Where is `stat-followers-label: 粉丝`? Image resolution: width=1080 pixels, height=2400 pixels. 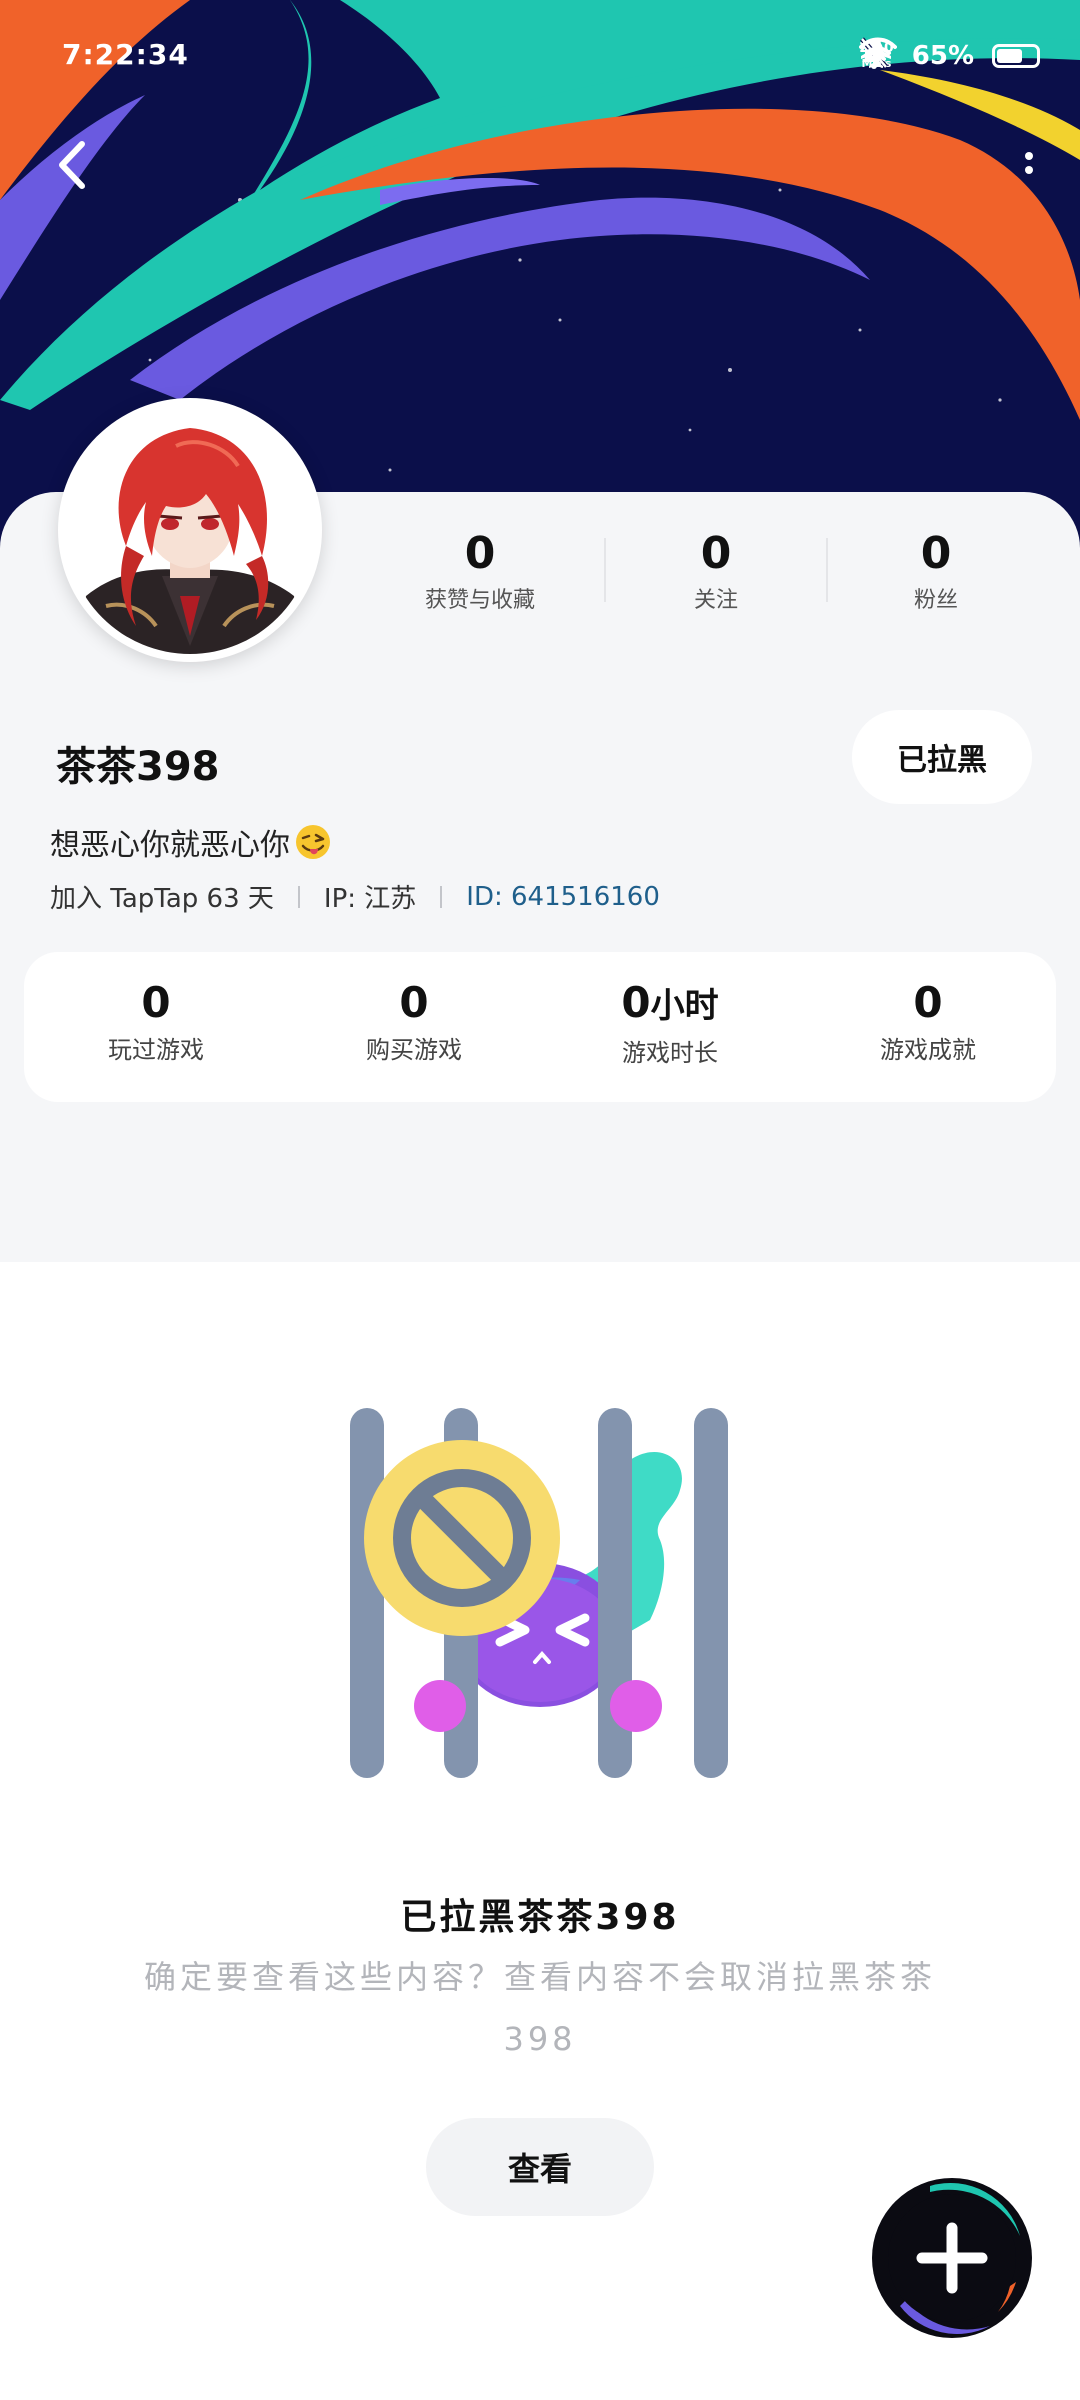 stat-followers-label: 粉丝 is located at coordinates (935, 600).